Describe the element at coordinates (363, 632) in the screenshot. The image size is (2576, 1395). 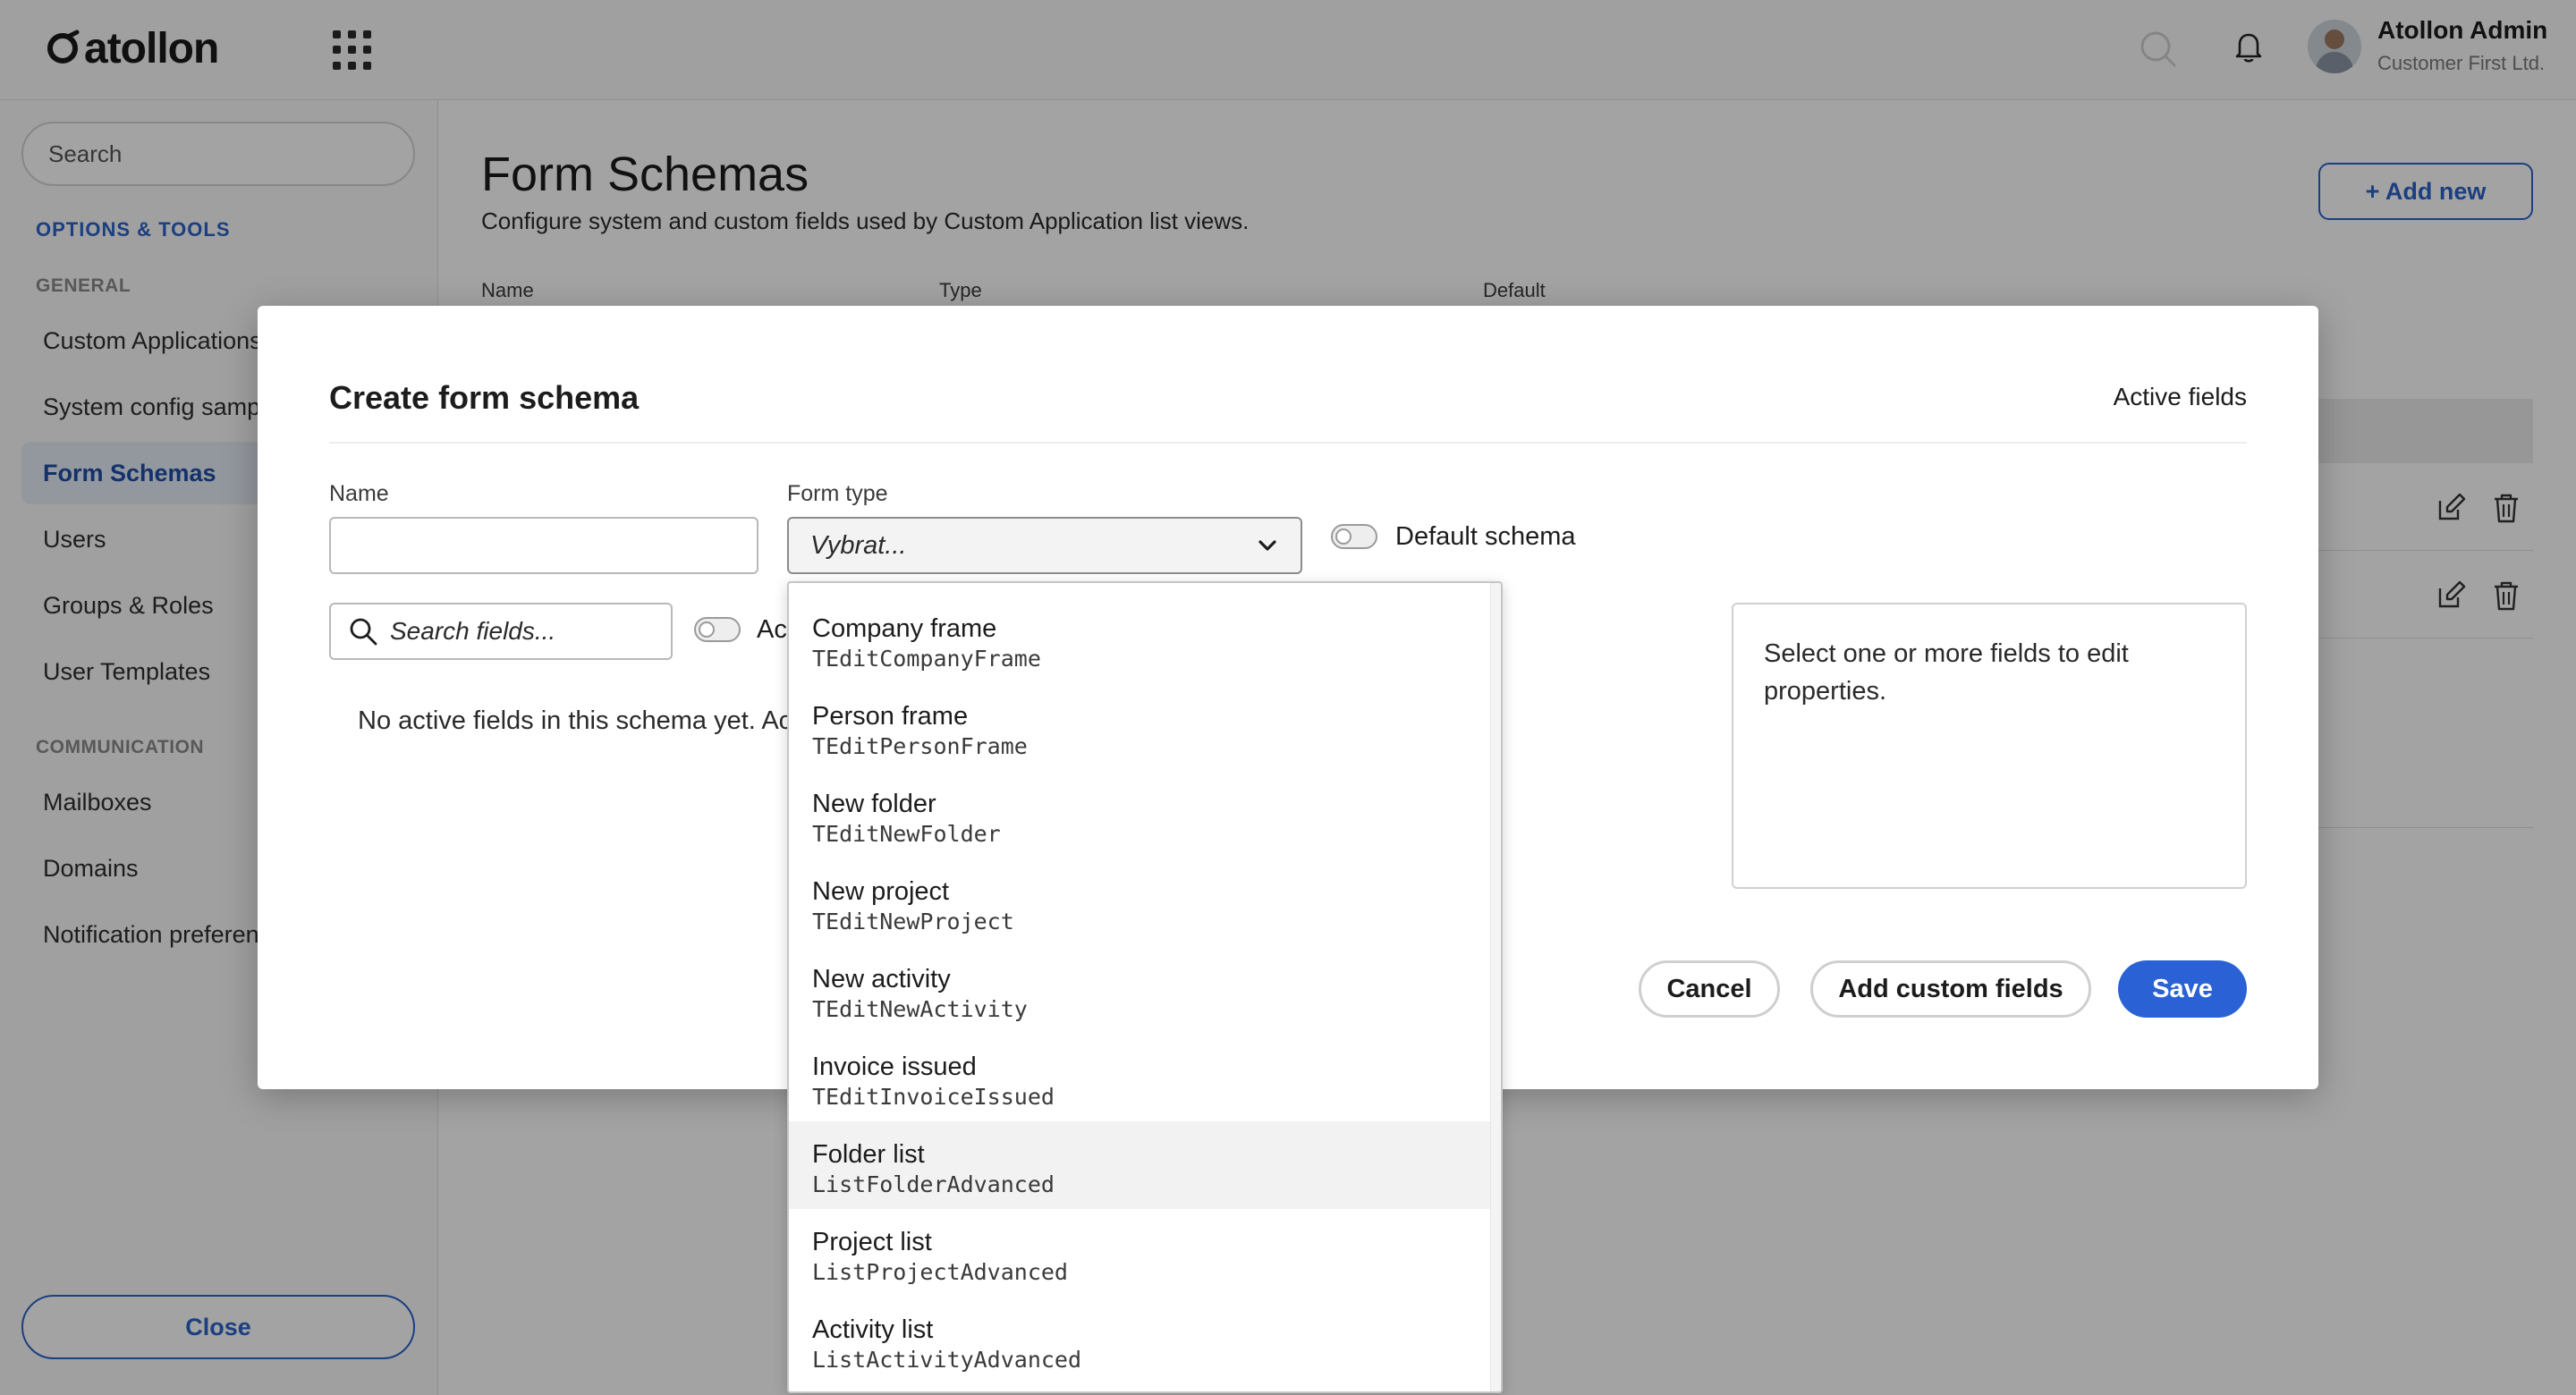
I see `search-icon` at that location.